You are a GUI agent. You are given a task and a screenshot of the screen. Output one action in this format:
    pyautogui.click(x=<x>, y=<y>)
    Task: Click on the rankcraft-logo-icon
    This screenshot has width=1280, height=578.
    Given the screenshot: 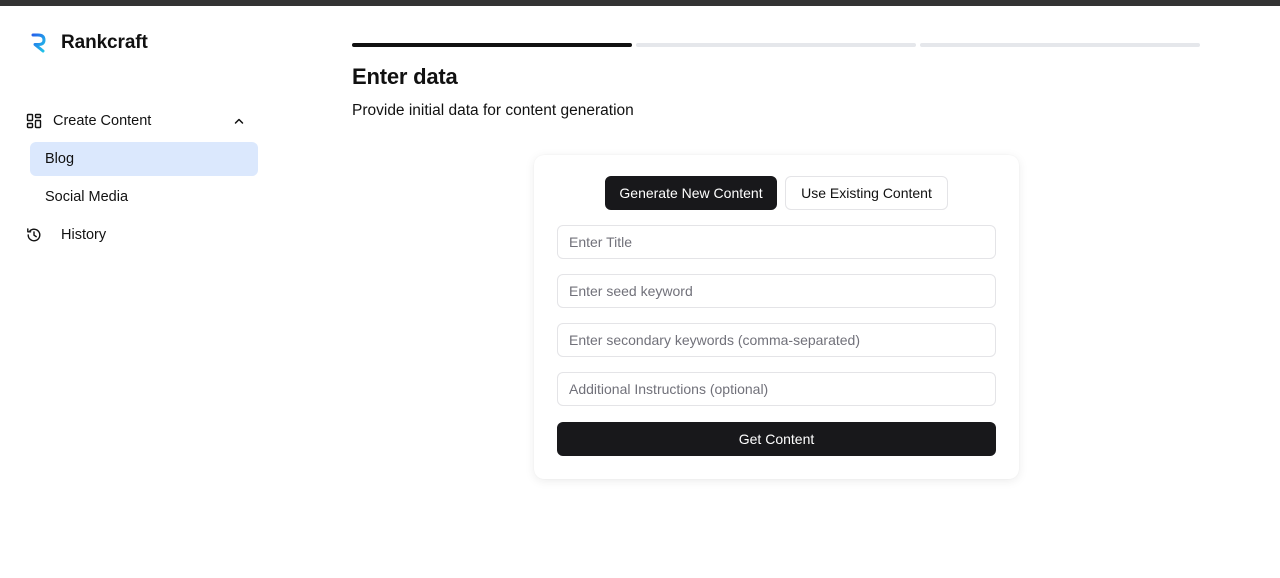 What is the action you would take?
    pyautogui.click(x=36, y=43)
    